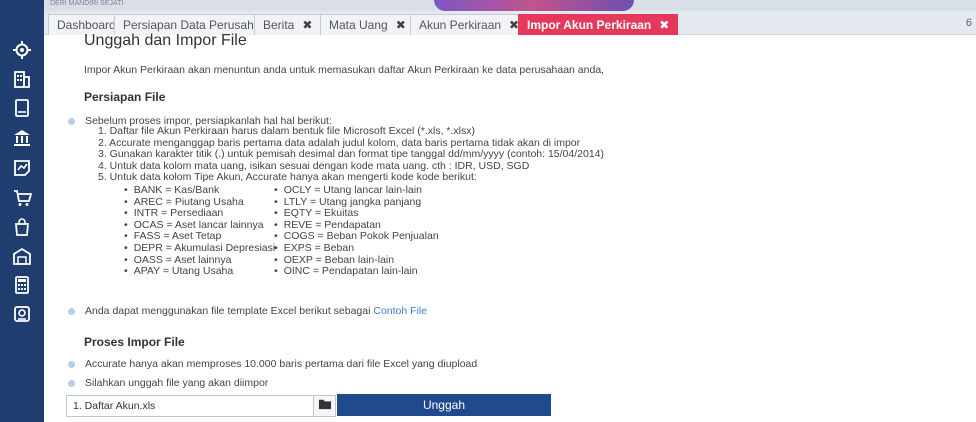  What do you see at coordinates (22, 285) in the screenshot?
I see `calculator-icon` at bounding box center [22, 285].